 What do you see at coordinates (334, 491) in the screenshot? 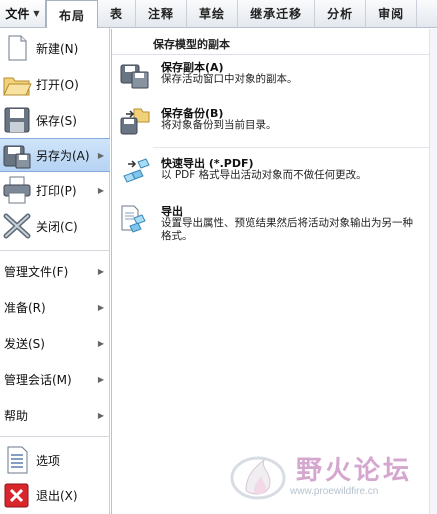
I see `watermark-url: www.proewildfire.cn` at bounding box center [334, 491].